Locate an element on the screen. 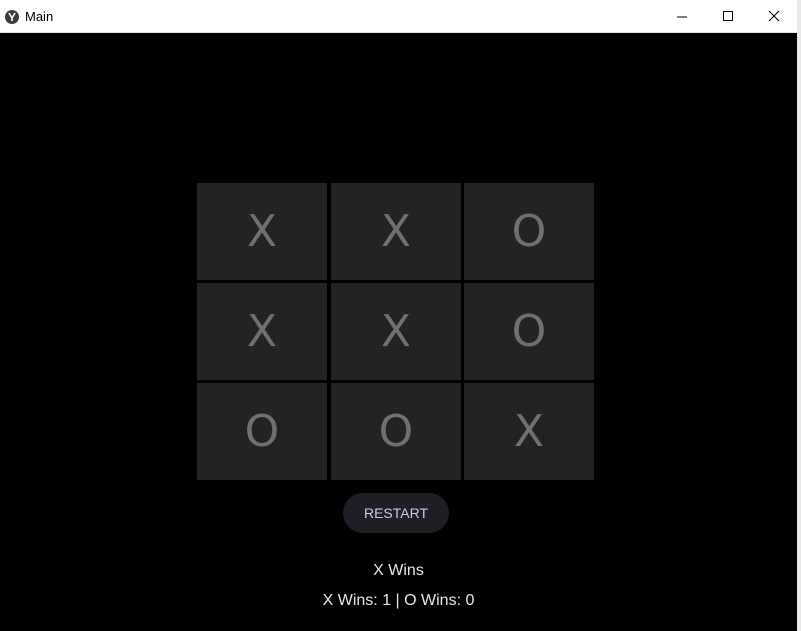 This screenshot has height=631, width=801. window-edge is located at coordinates (799, 315).